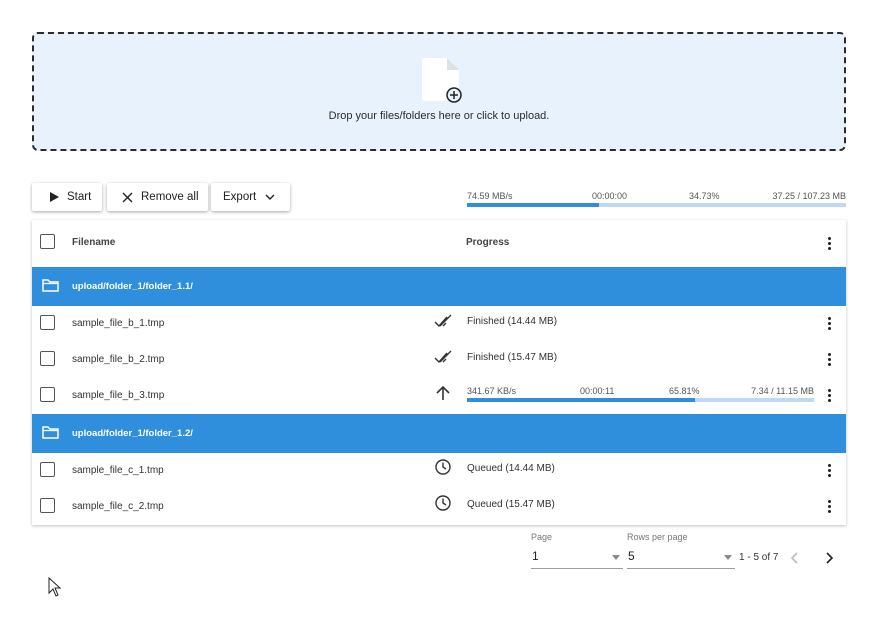 The image size is (878, 620). What do you see at coordinates (118, 359) in the screenshot?
I see `file-name: sample_file_b_2.tmp` at bounding box center [118, 359].